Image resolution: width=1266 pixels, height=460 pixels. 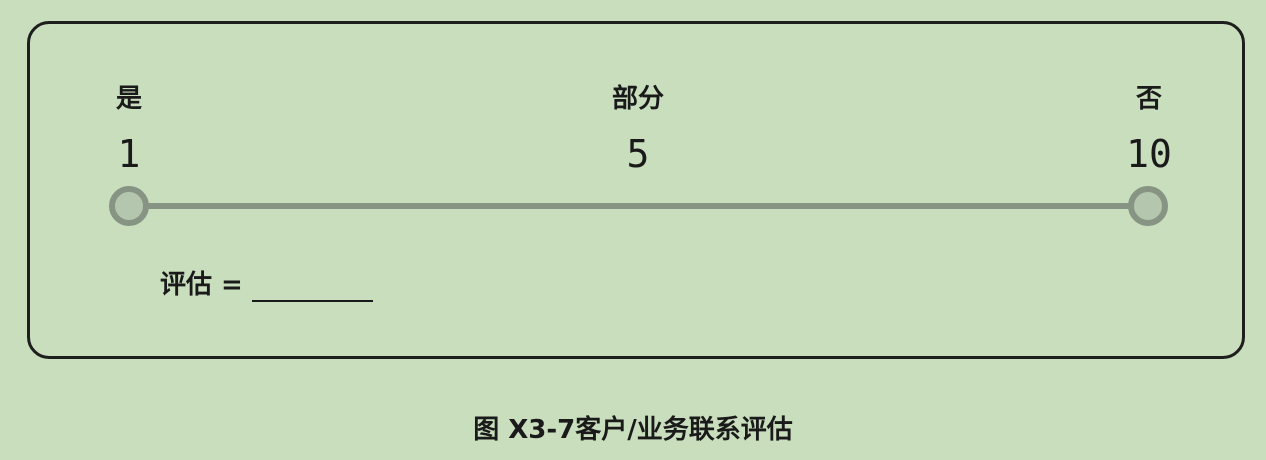 What do you see at coordinates (638, 154) in the screenshot?
I see `scale-value-middle: 5` at bounding box center [638, 154].